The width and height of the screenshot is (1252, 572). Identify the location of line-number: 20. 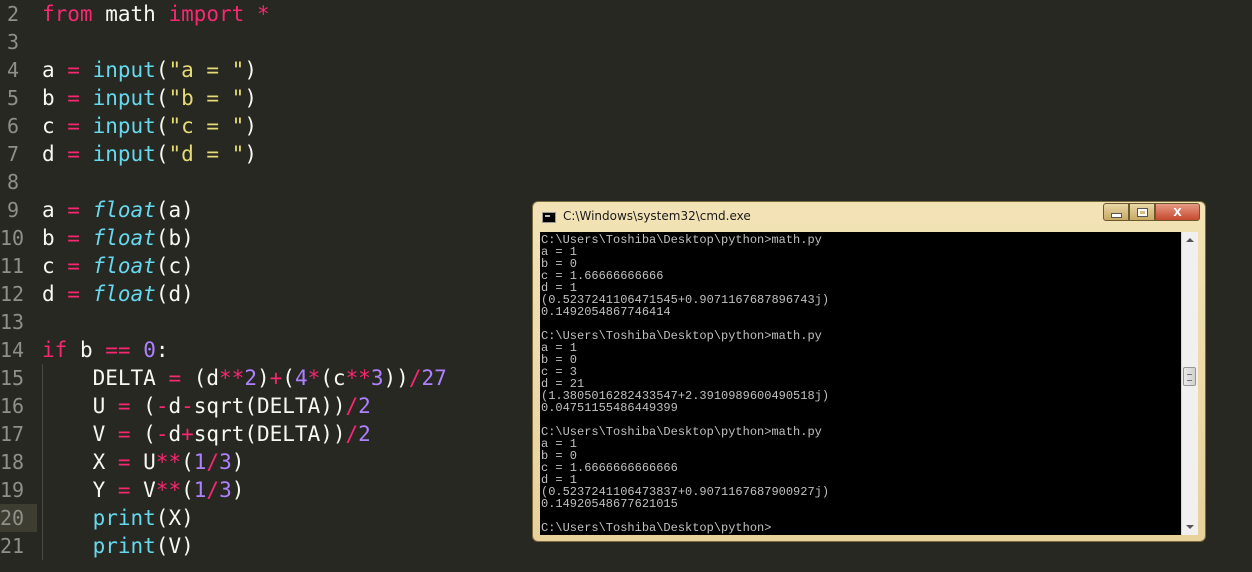
(18, 518).